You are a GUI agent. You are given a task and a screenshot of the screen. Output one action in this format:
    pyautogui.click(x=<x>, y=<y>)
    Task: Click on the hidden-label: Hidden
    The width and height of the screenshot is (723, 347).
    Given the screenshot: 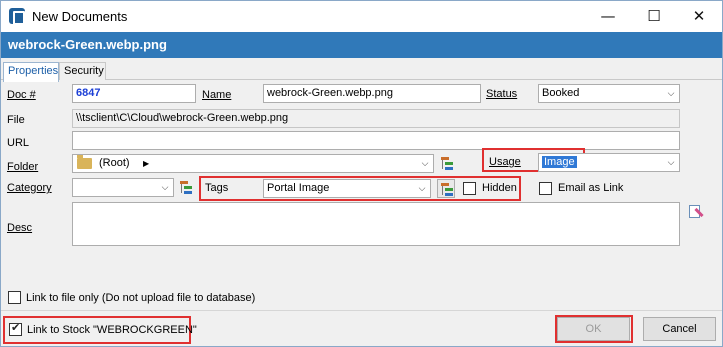 What is the action you would take?
    pyautogui.click(x=499, y=188)
    